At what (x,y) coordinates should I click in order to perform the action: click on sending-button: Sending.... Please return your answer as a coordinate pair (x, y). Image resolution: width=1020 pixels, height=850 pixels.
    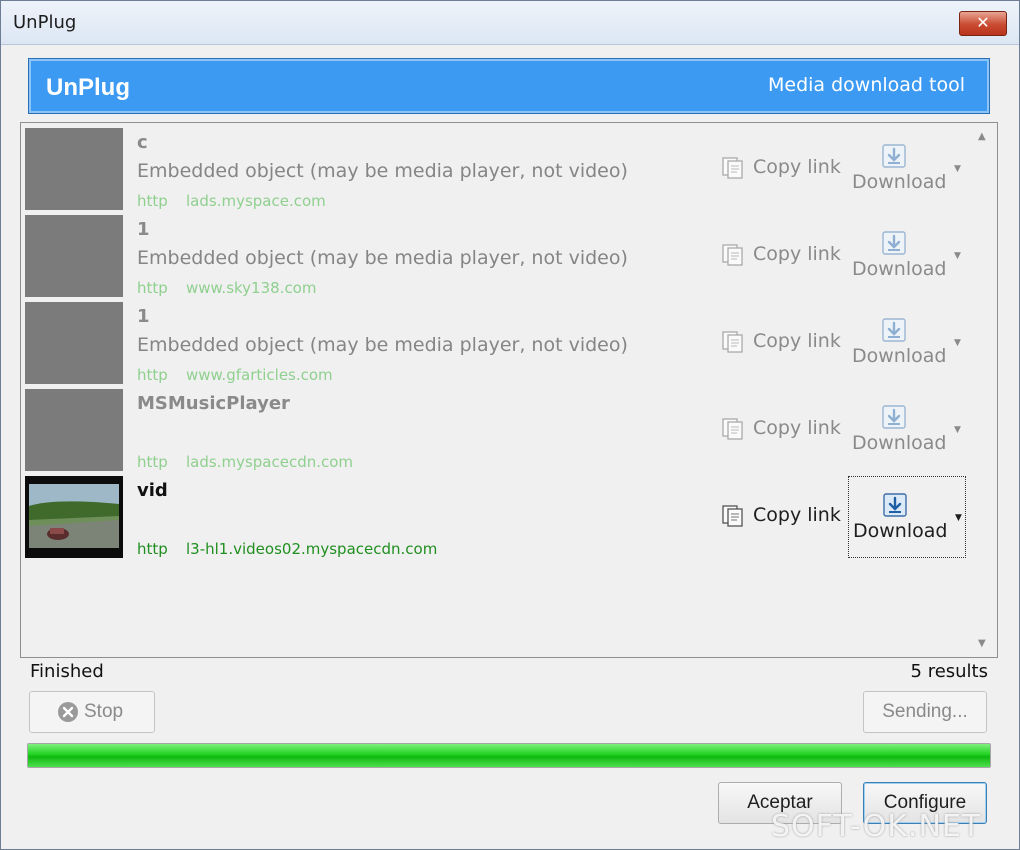
    Looking at the image, I should click on (925, 712).